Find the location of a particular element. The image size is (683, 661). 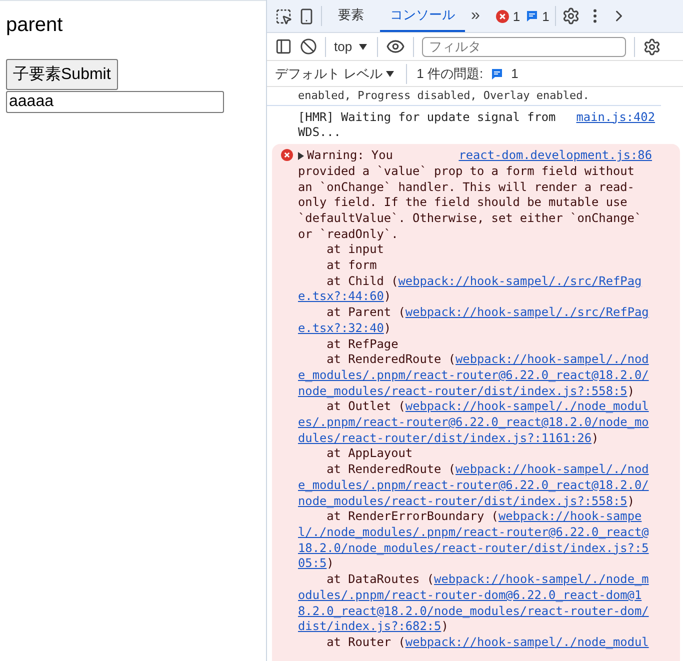

stack-frame: at RenderErrorBoundary (webpack://hook-sampel/./node_modules/.pnpm/react-router@6.22.0_react@18.2.0/node_modules/react-router/dist/index.js?:505:5) is located at coordinates (474, 540).